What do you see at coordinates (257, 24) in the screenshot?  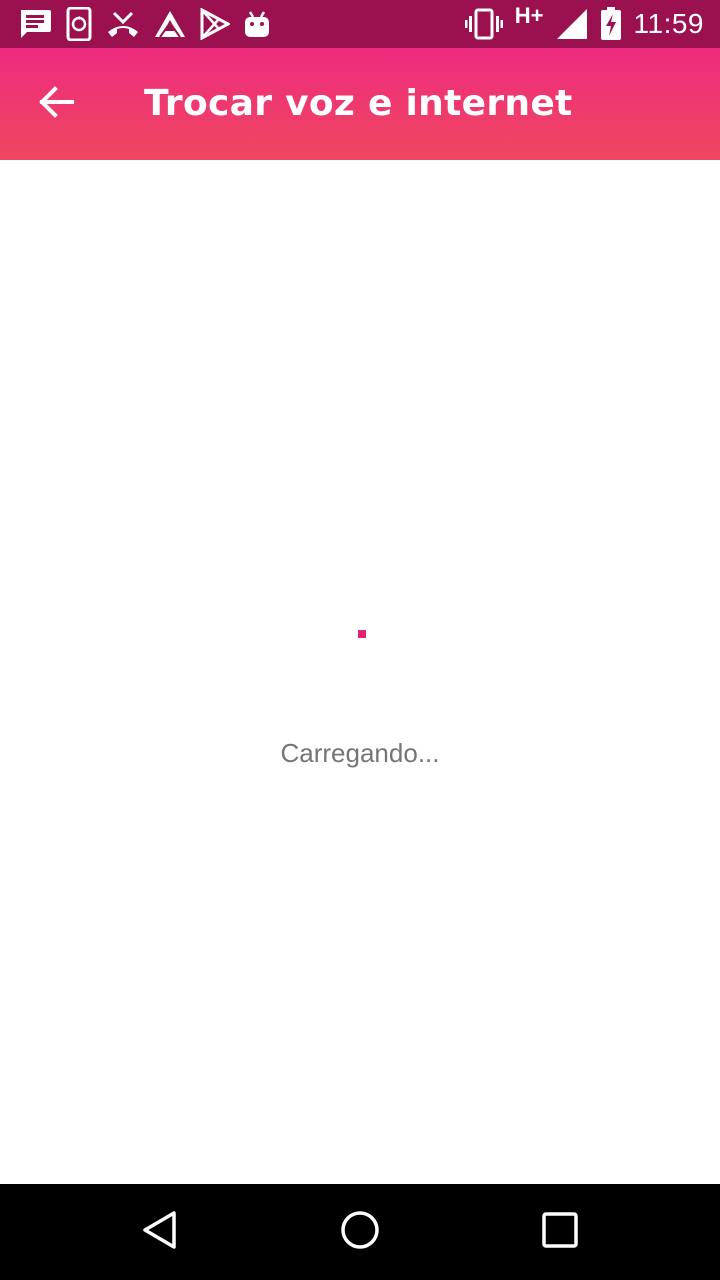 I see `android-icon` at bounding box center [257, 24].